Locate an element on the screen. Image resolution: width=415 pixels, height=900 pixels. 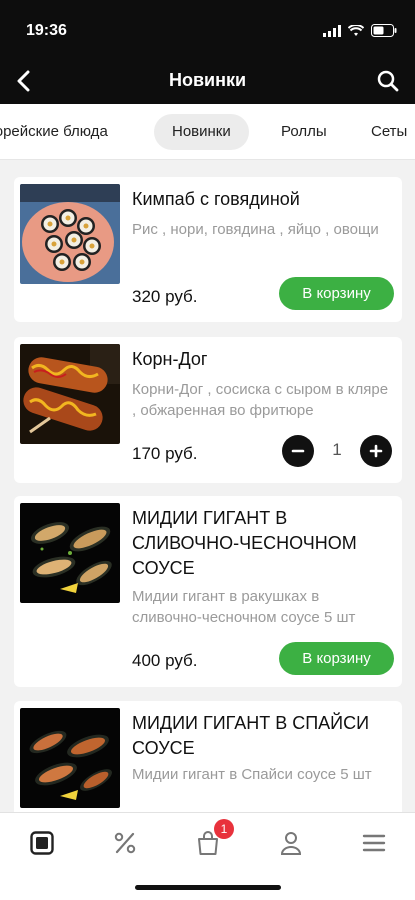
product-image-mussels-creamy is located at coordinates (70, 553).